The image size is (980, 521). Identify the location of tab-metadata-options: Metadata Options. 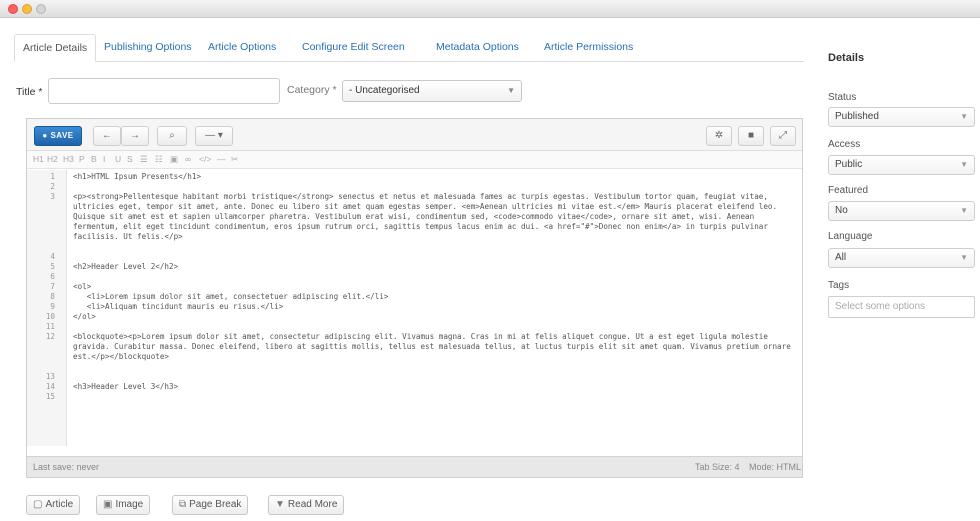
(477, 48).